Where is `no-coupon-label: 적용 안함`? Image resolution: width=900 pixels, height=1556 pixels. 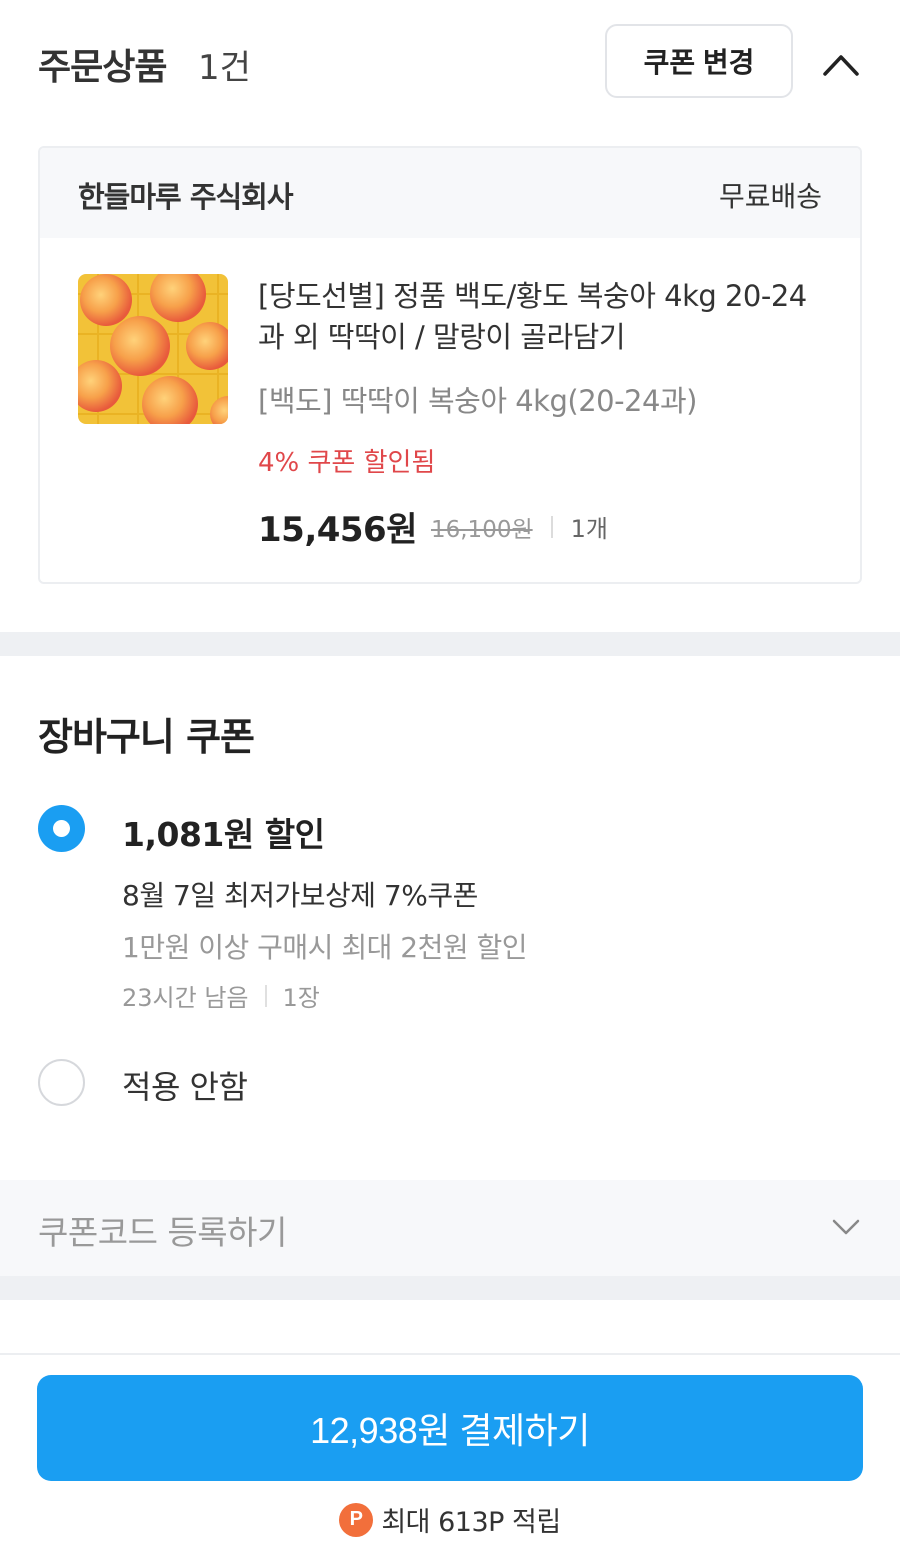
no-coupon-label: 적용 안함 is located at coordinates (185, 1085).